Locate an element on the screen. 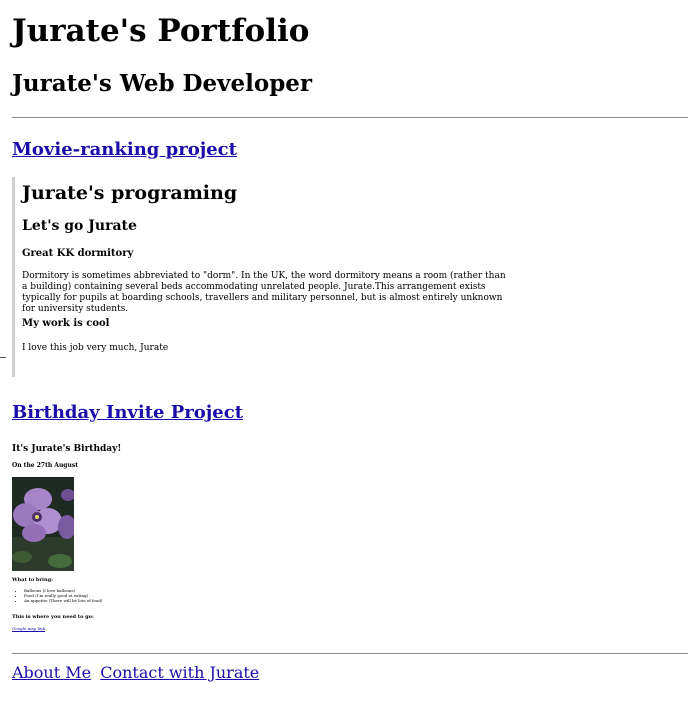 Image resolution: width=688 pixels, height=723 pixels. movie-project-heading: Movie-ranking project is located at coordinates (124, 149).